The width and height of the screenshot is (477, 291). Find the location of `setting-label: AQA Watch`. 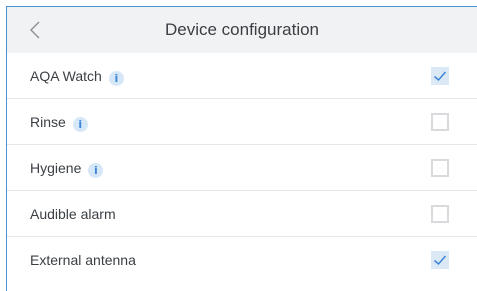

setting-label: AQA Watch is located at coordinates (66, 76).